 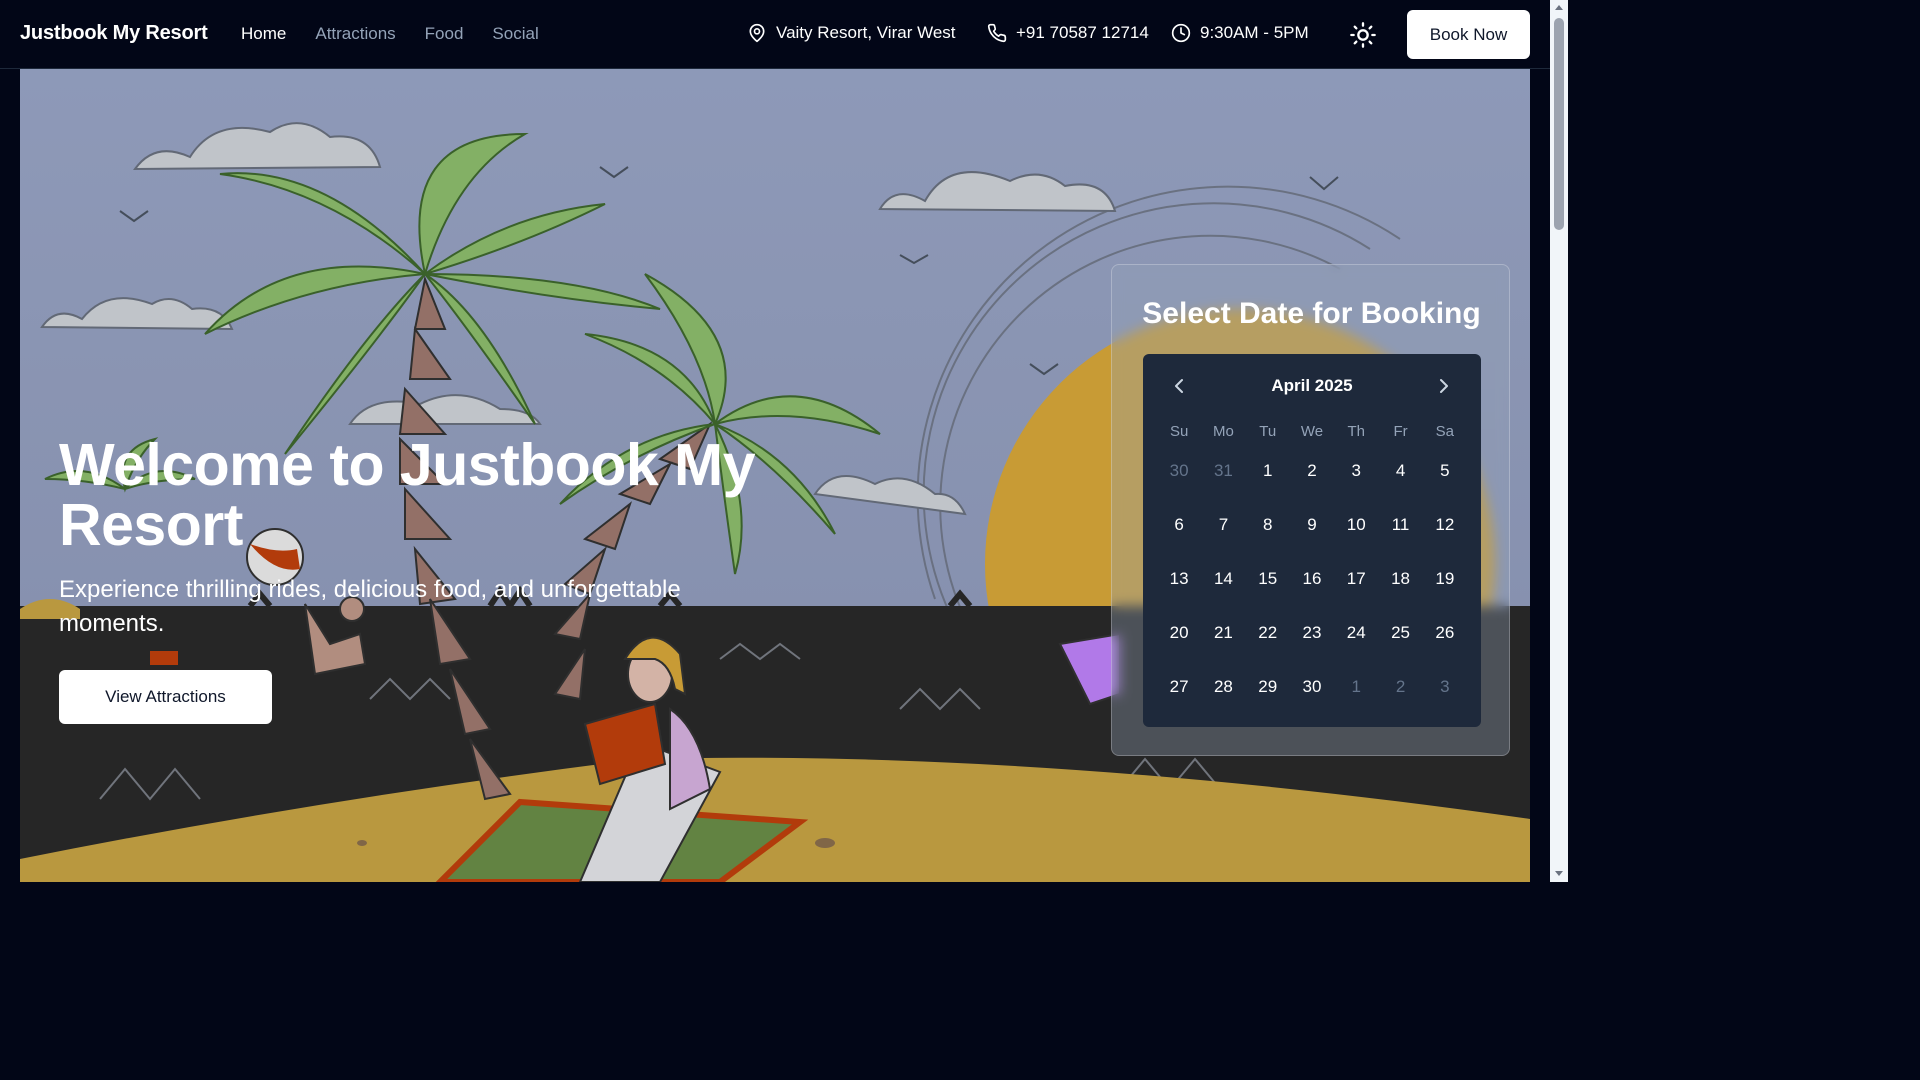 I want to click on calendar-header: April 2025, so click(x=1312, y=386).